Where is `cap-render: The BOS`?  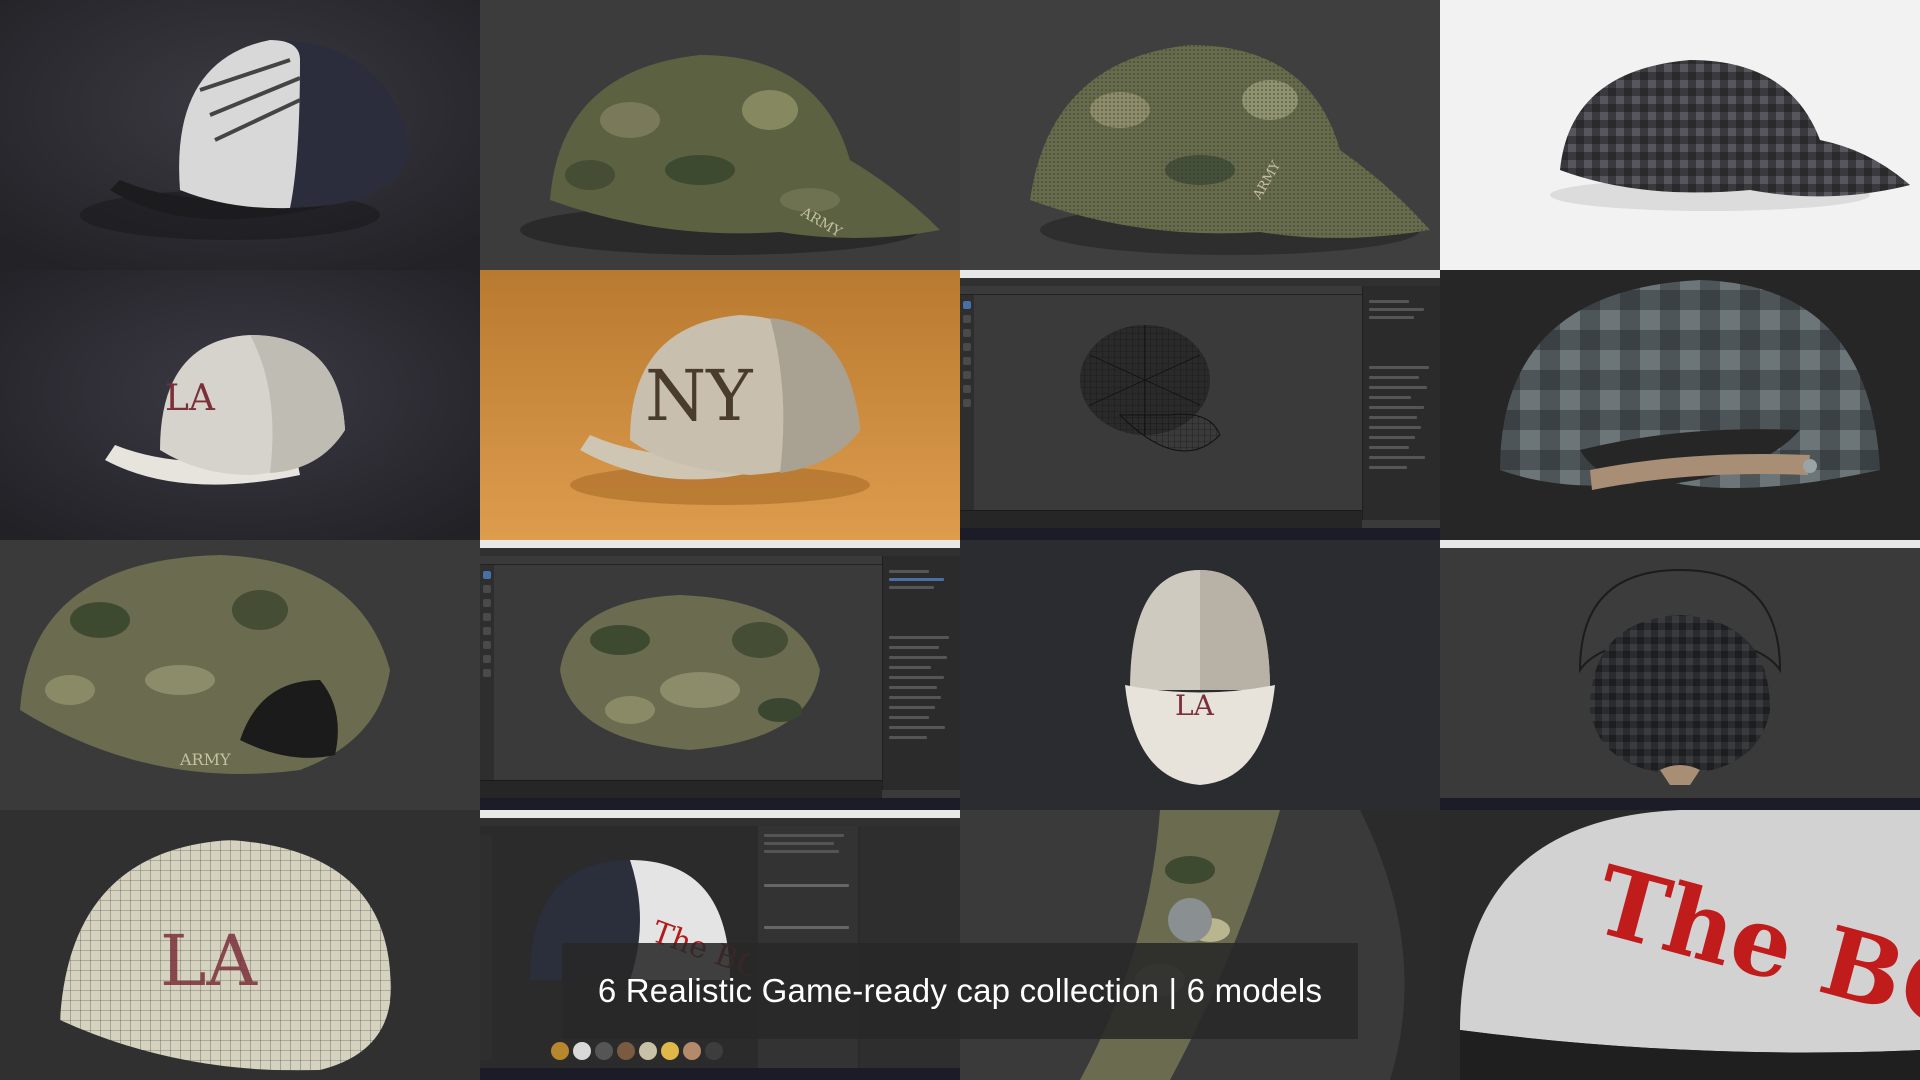 cap-render: The BOS is located at coordinates (1680, 945).